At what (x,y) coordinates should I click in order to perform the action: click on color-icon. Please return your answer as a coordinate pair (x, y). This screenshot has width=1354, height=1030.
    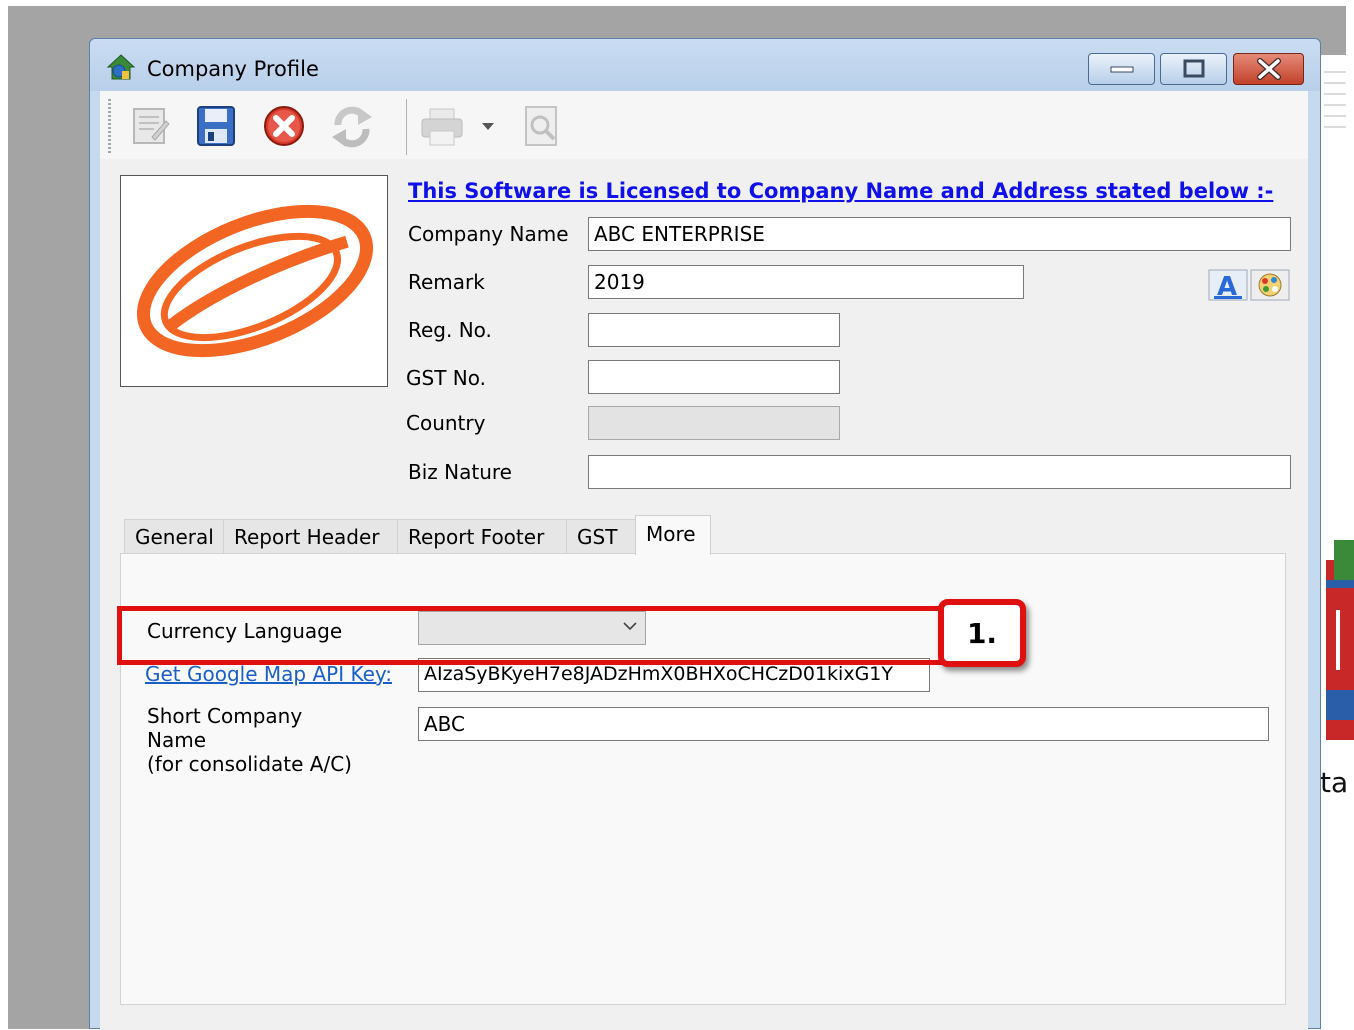
    Looking at the image, I should click on (1270, 285).